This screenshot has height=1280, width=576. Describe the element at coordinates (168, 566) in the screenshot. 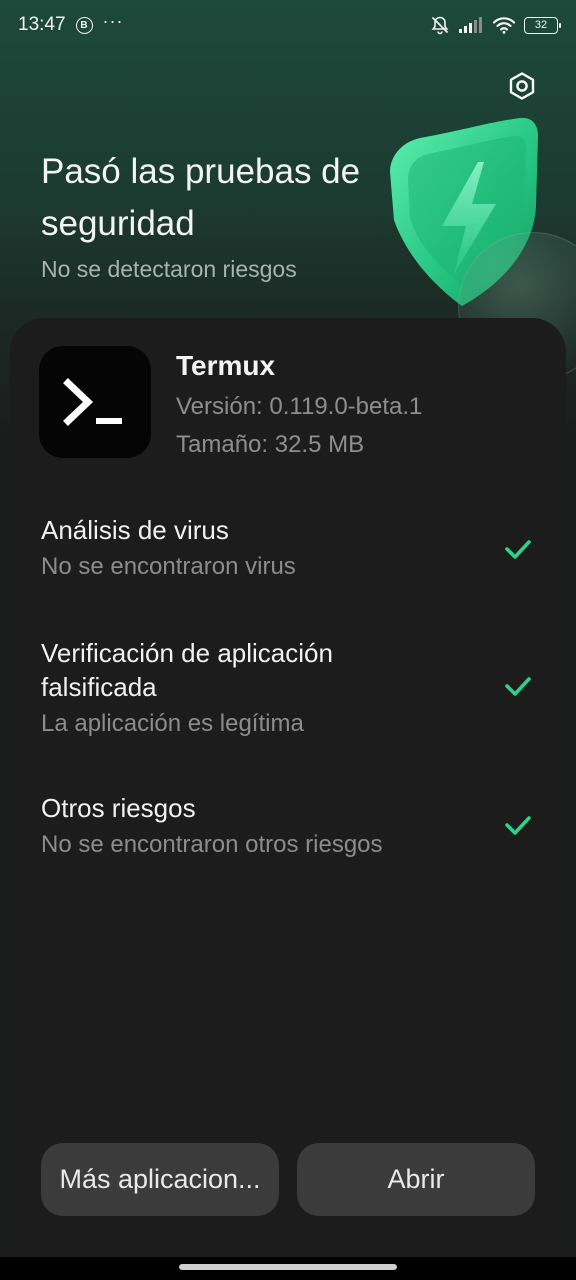

I see `check-description: No se encontraron virus` at that location.